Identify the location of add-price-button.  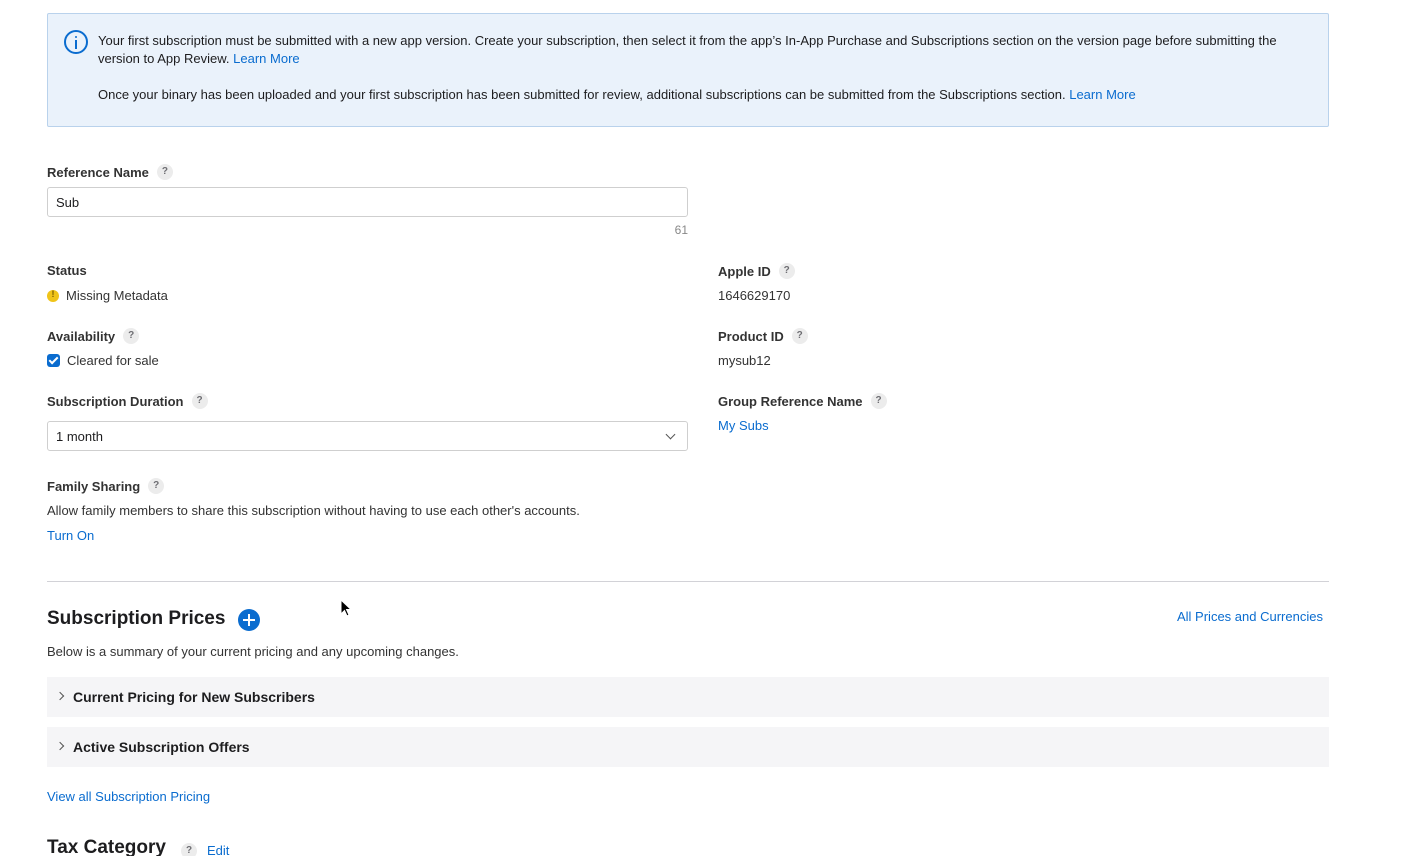
(249, 620).